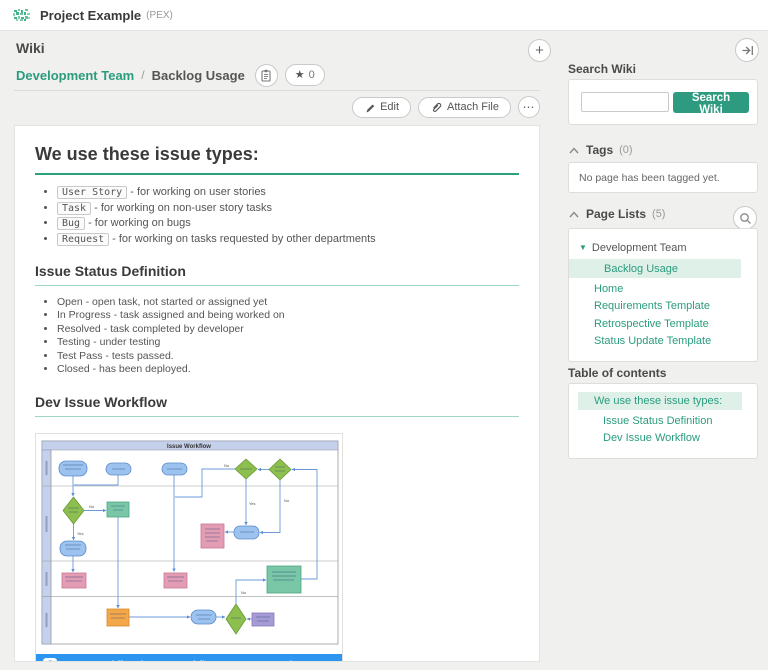  Describe the element at coordinates (464, 107) in the screenshot. I see `attach-file-button: Attach File` at that location.